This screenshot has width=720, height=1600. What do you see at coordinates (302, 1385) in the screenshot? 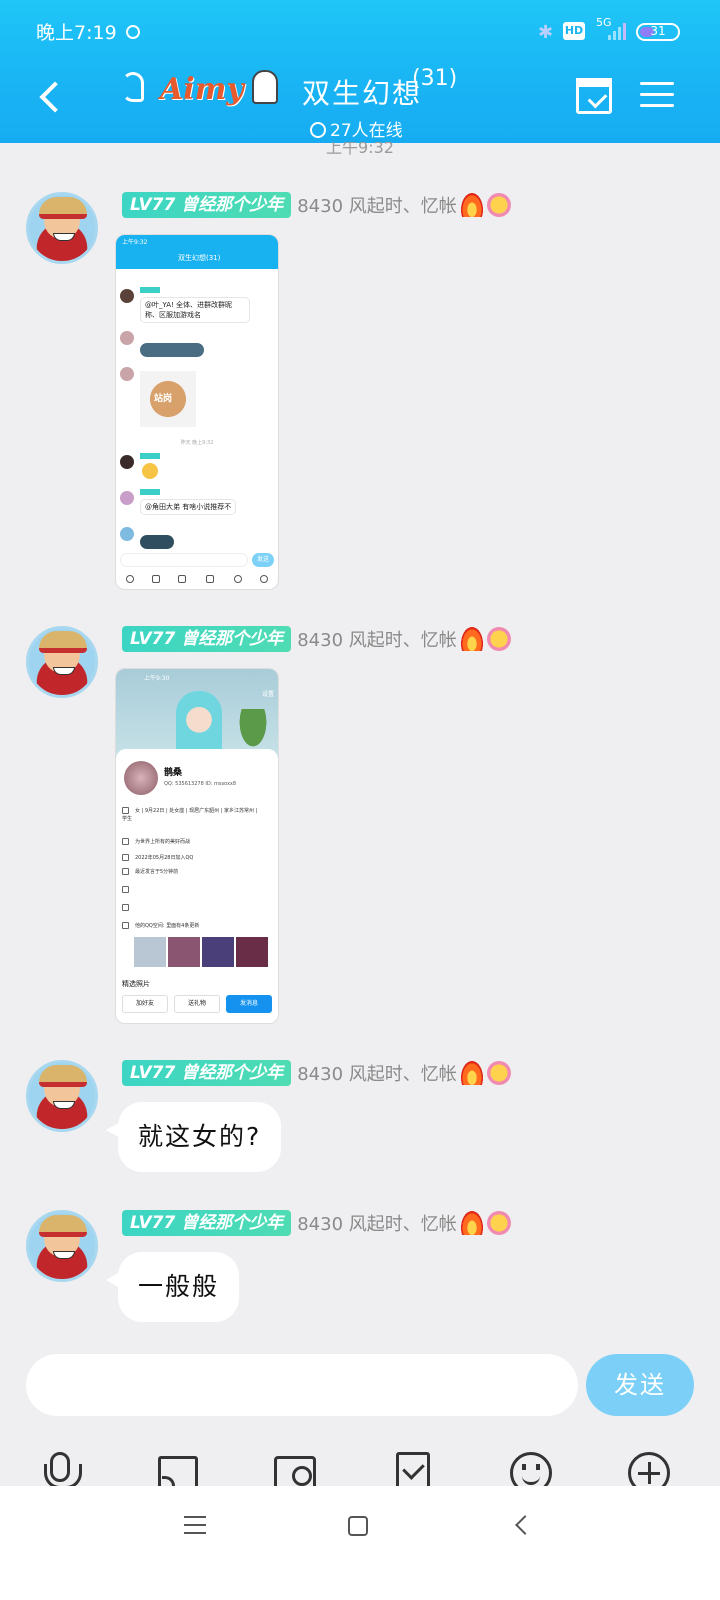
I see `message-input` at bounding box center [302, 1385].